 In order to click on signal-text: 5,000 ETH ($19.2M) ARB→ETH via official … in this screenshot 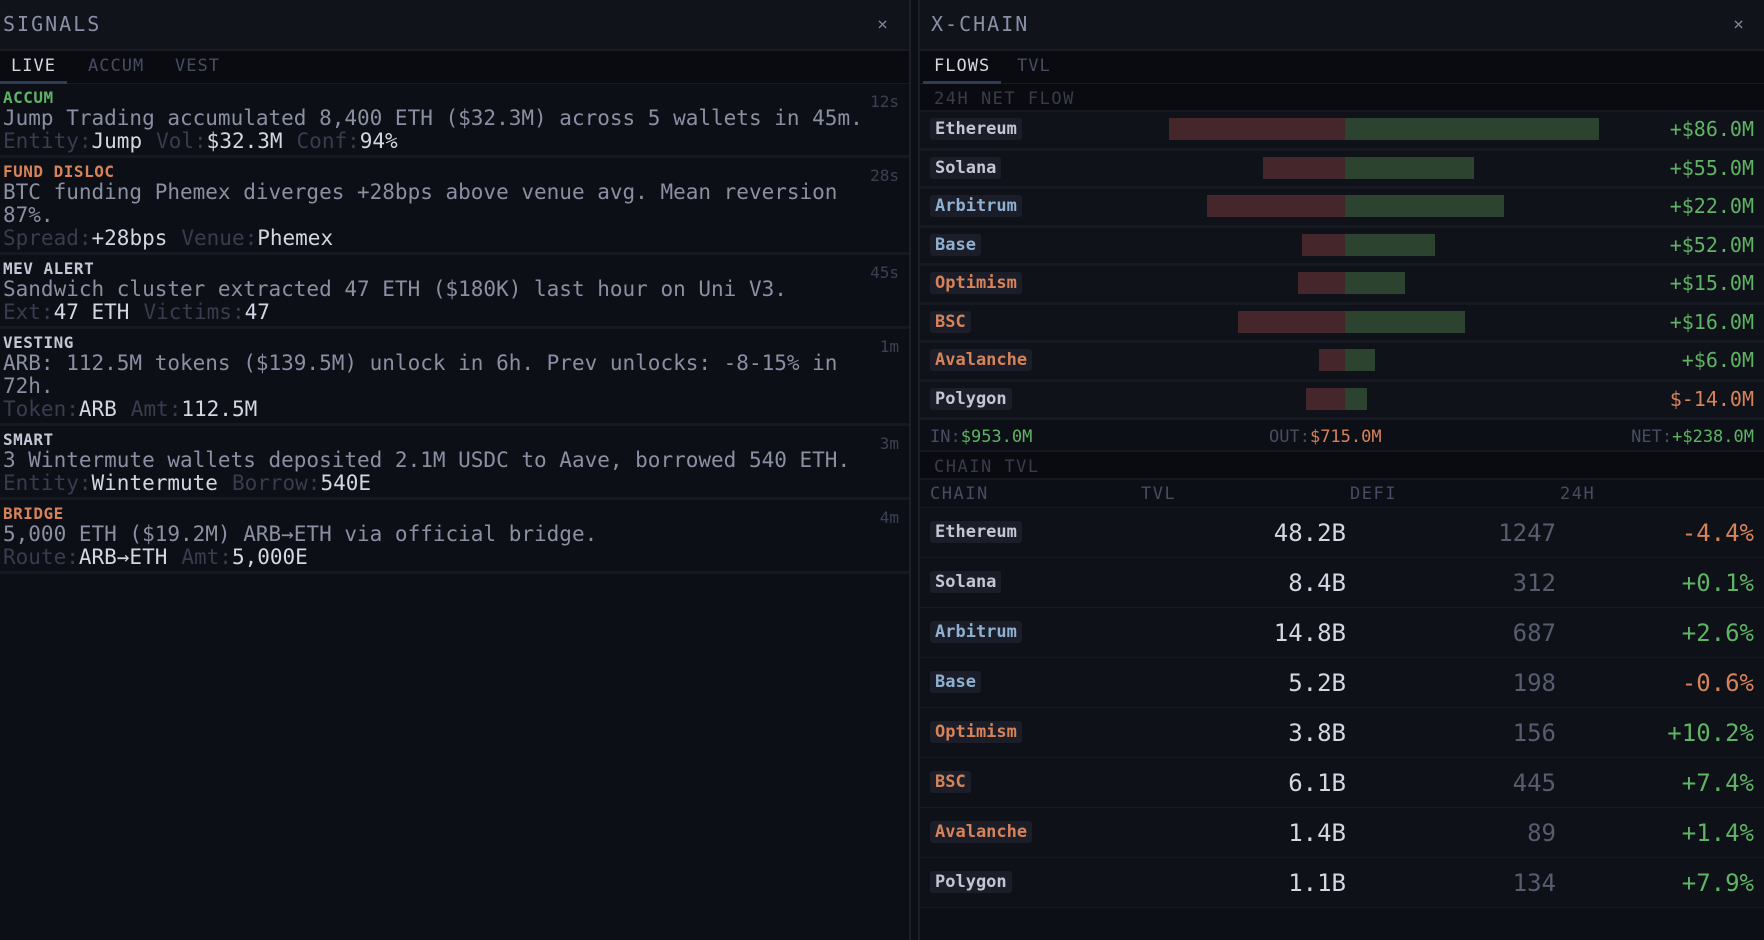, I will do `click(300, 534)`.